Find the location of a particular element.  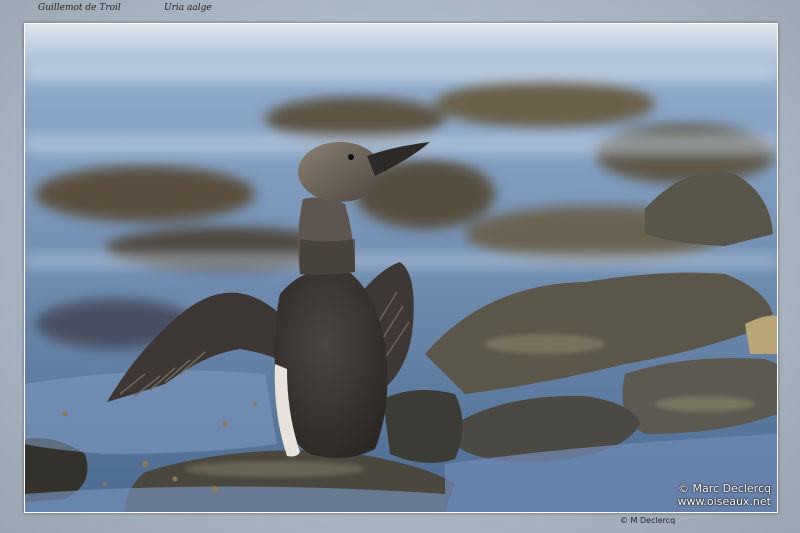

species-latin-name: Uria aalge is located at coordinates (188, 8).